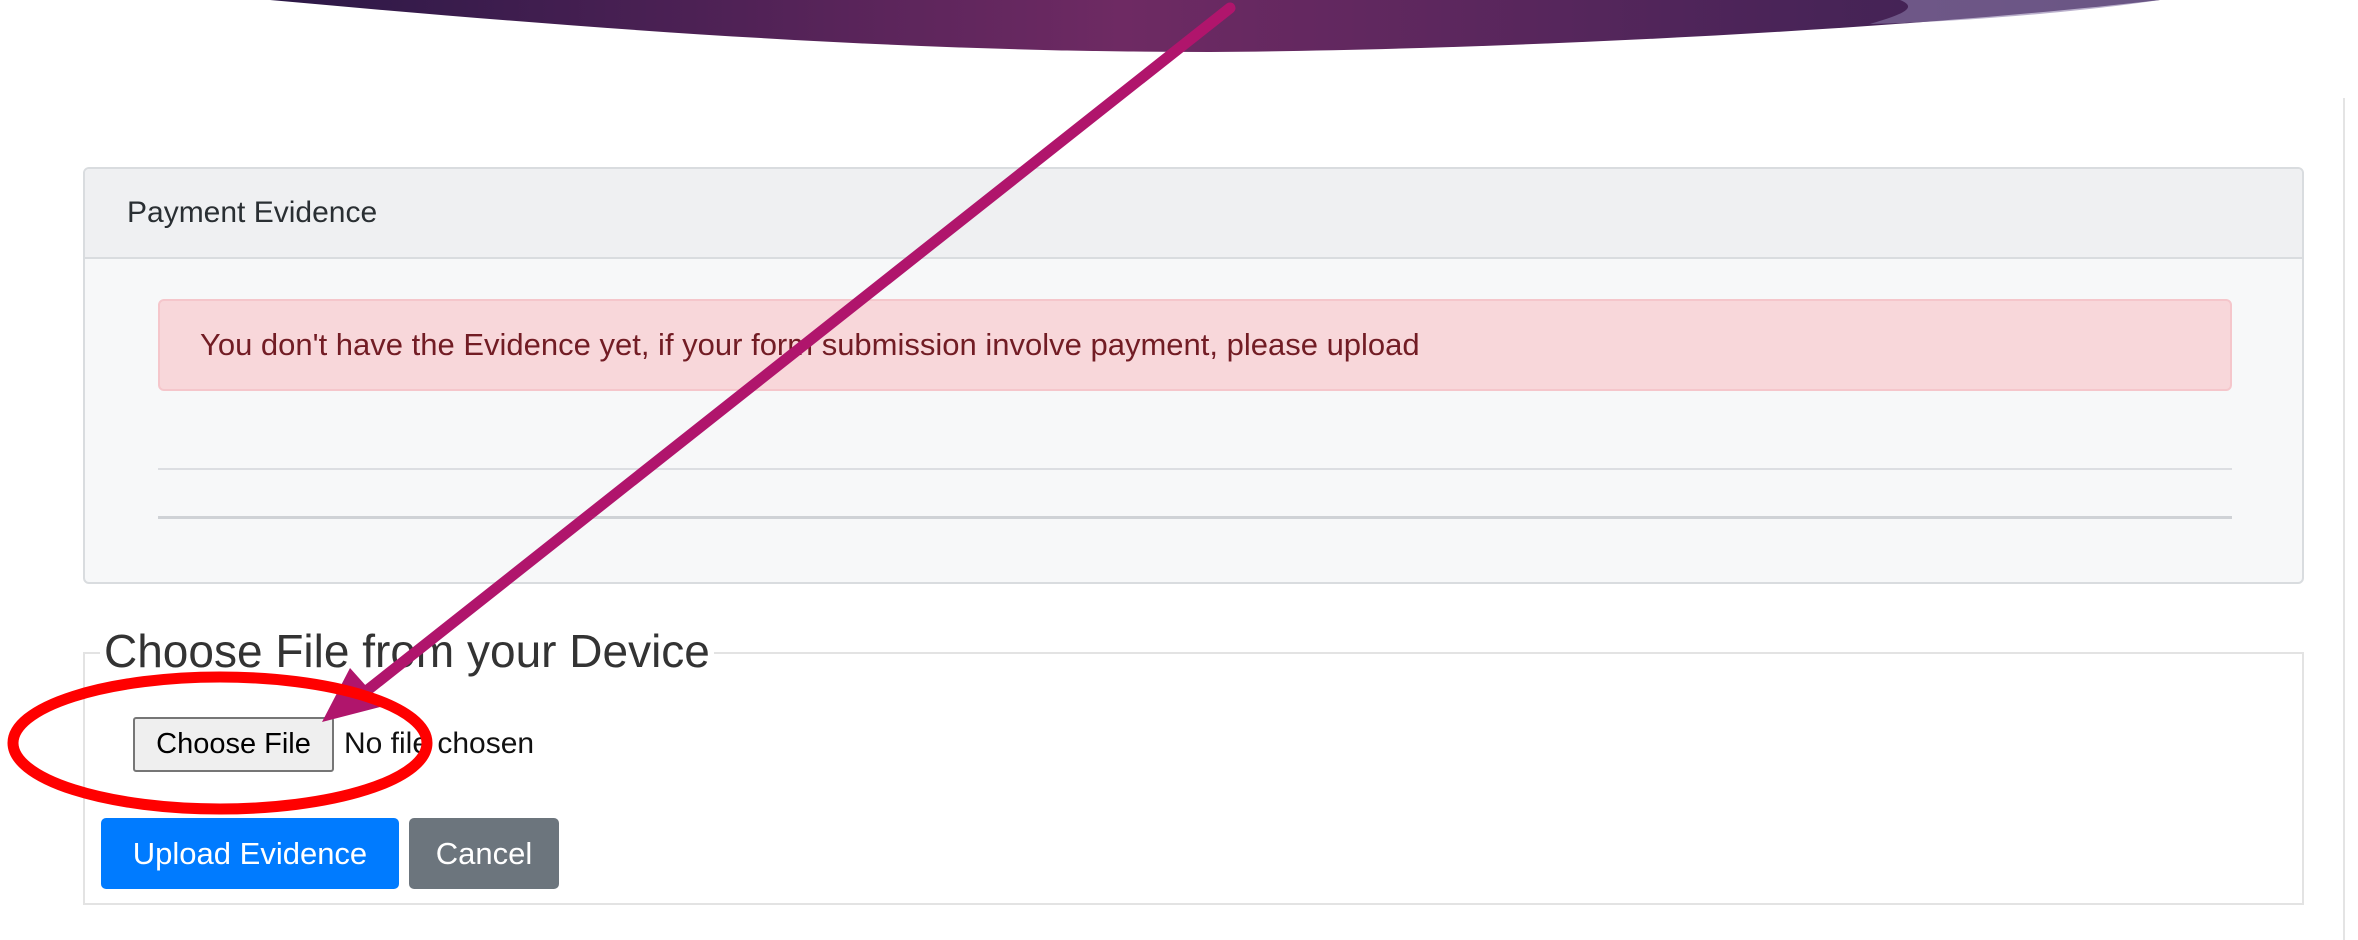 Image resolution: width=2358 pixels, height=940 pixels. I want to click on card-header: Payment Evidence, so click(1193, 214).